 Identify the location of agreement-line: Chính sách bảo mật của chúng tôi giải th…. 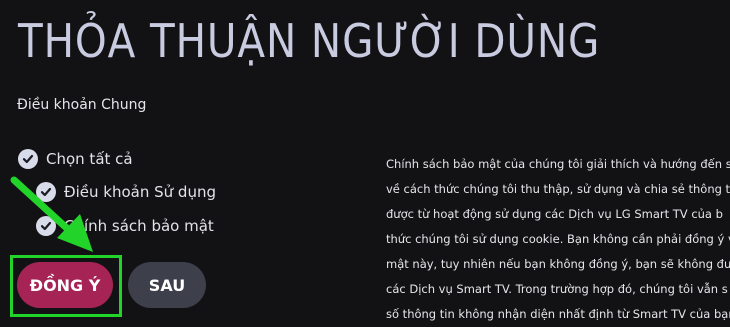
(558, 164).